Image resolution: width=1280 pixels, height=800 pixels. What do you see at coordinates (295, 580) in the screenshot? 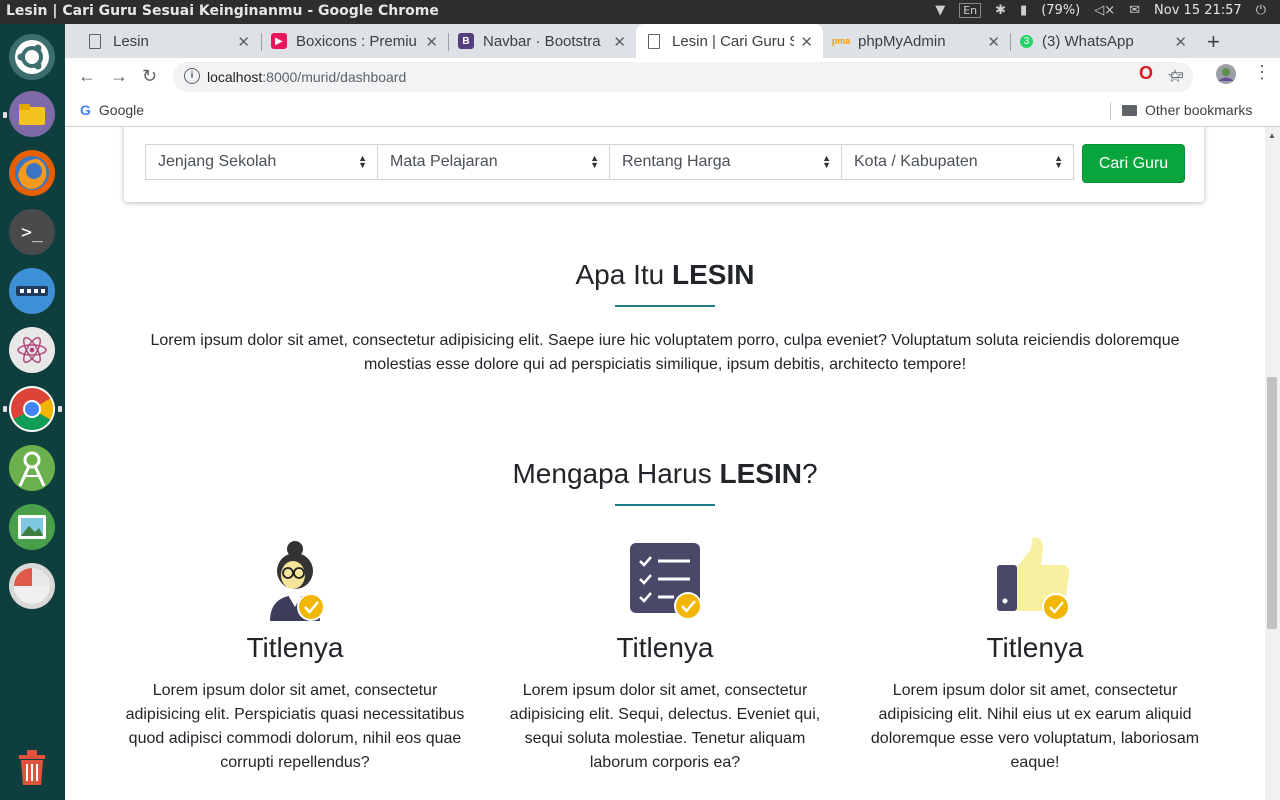
I see `teacher-icon` at bounding box center [295, 580].